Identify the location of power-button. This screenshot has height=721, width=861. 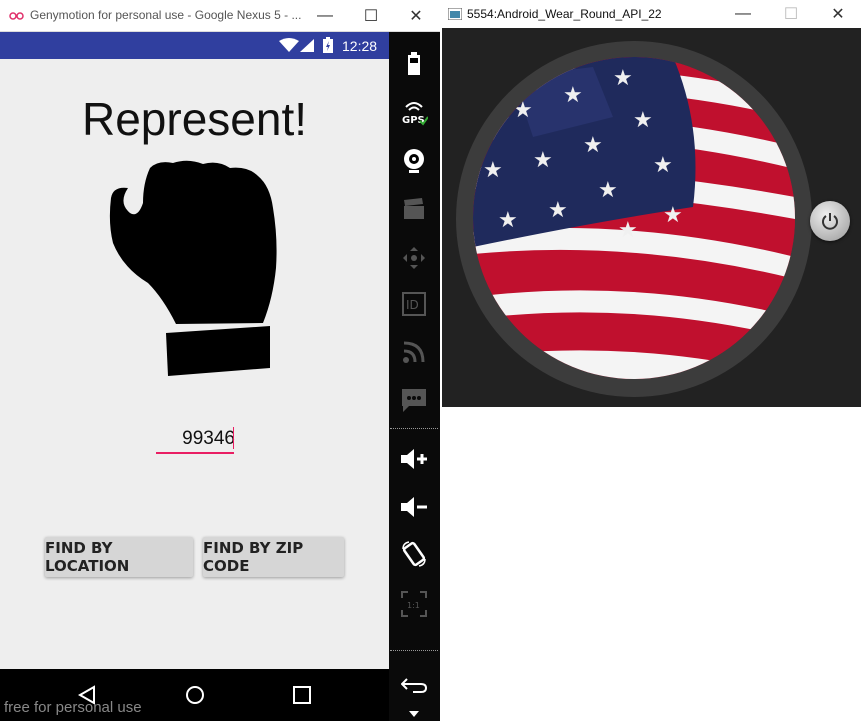
(830, 221).